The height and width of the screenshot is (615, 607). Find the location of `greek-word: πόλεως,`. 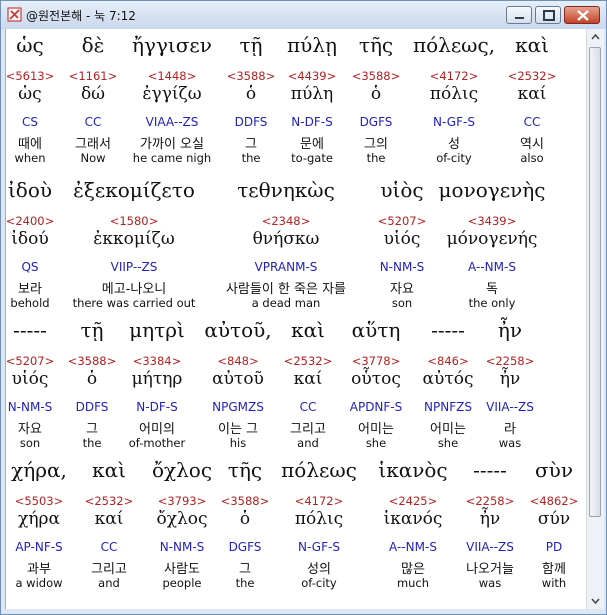

greek-word: πόλεως, is located at coordinates (454, 45).